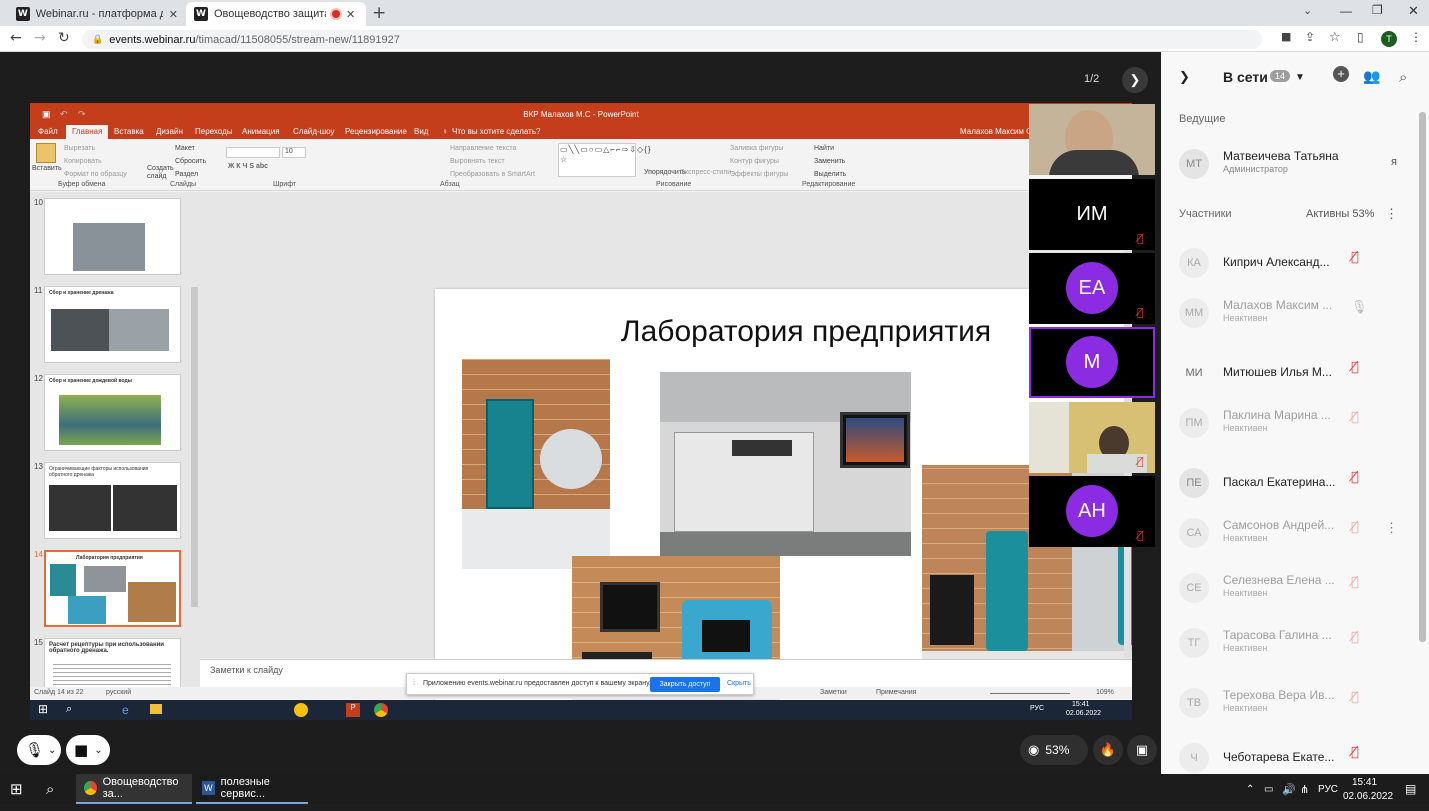 This screenshot has height=811, width=1429. What do you see at coordinates (1335, 37) in the screenshot?
I see `bookmark-star-icon: ☆` at bounding box center [1335, 37].